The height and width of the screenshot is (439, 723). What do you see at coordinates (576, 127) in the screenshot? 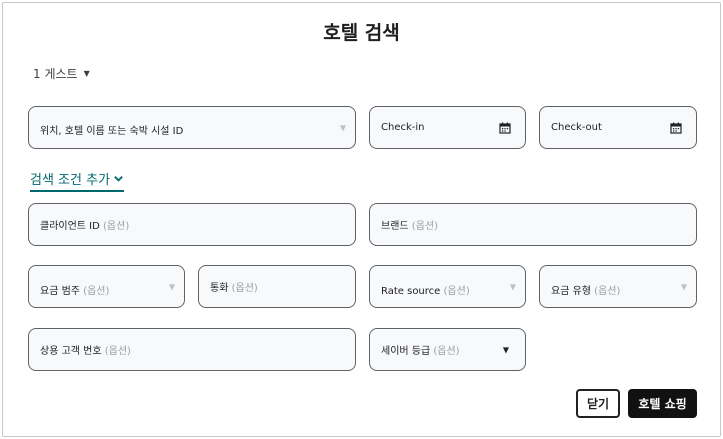
I see `checkout-placeholder: Check-out` at bounding box center [576, 127].